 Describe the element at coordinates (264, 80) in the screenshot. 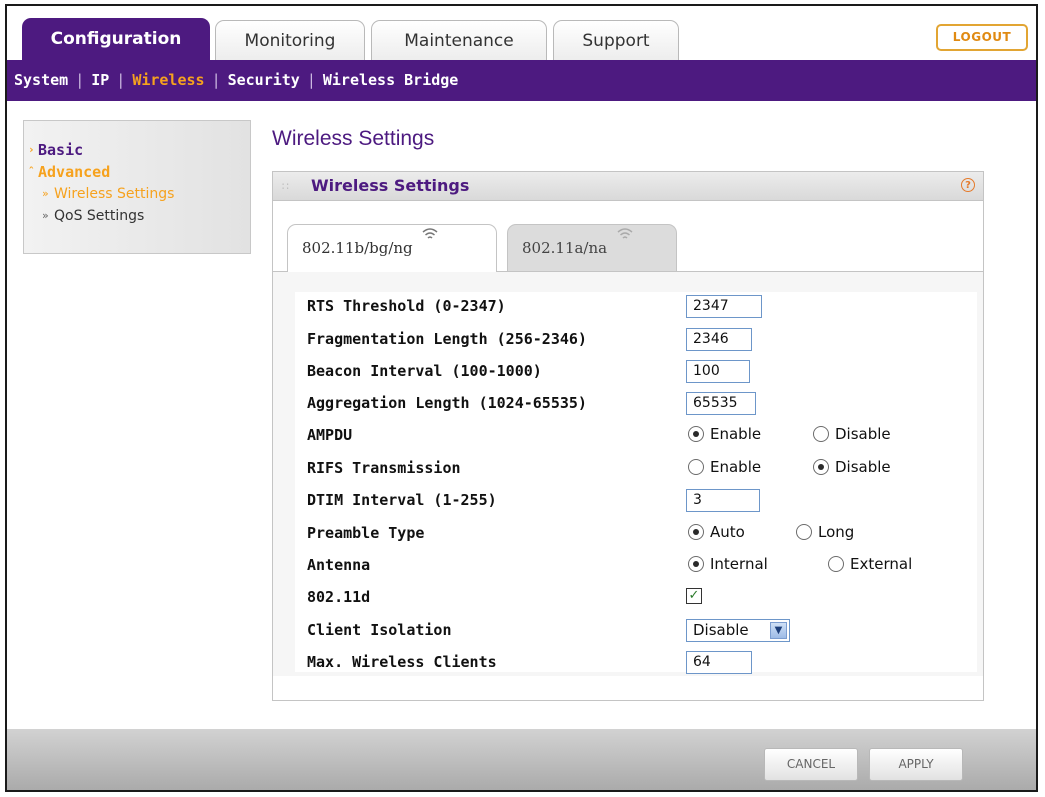

I see `subnav-security: Security` at that location.